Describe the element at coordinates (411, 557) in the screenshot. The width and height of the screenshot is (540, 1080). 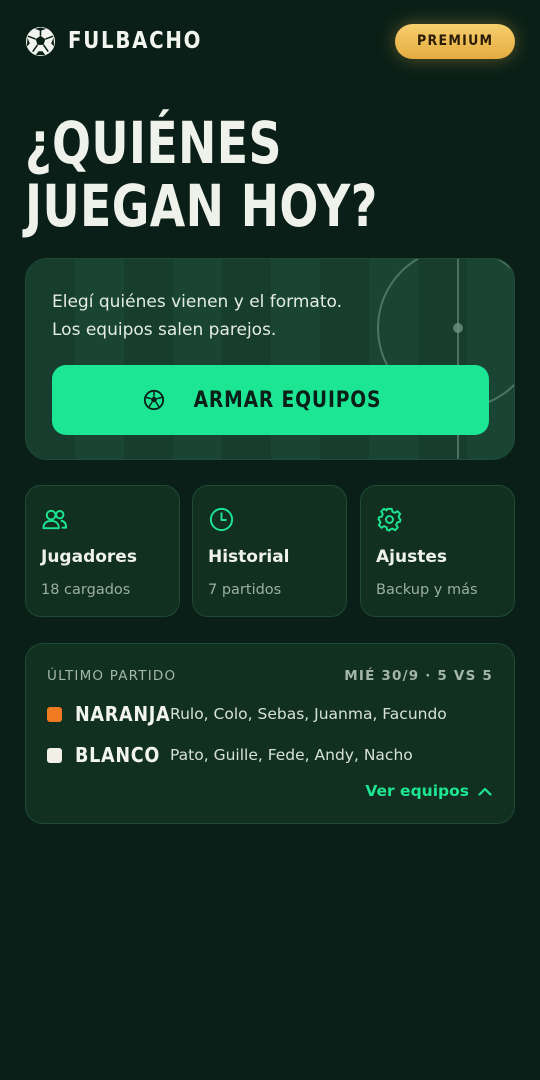
I see `tile-title: Ajustes` at that location.